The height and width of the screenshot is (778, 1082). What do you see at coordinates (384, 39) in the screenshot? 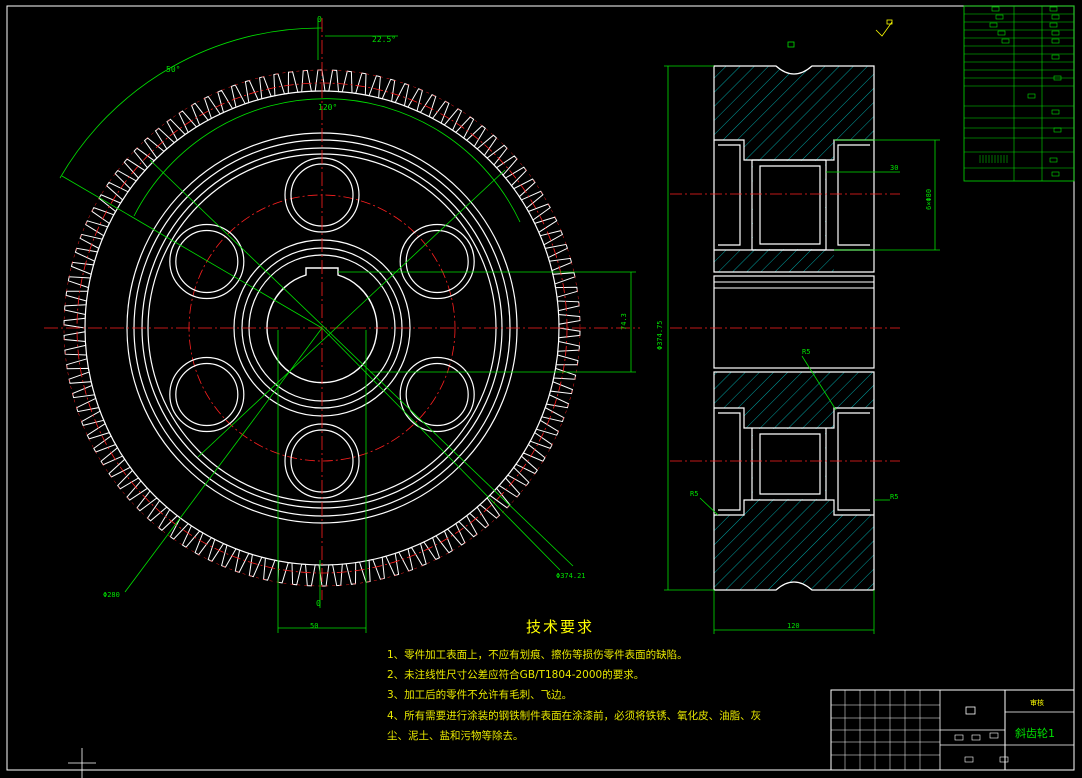
I see `dim-angle-top: 22.5°` at bounding box center [384, 39].